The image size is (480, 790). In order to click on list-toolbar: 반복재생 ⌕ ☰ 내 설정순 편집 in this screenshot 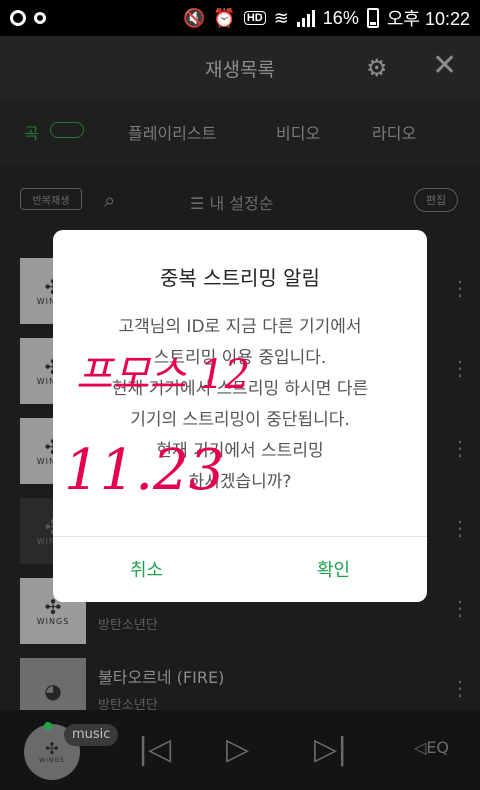, I will do `click(240, 200)`.